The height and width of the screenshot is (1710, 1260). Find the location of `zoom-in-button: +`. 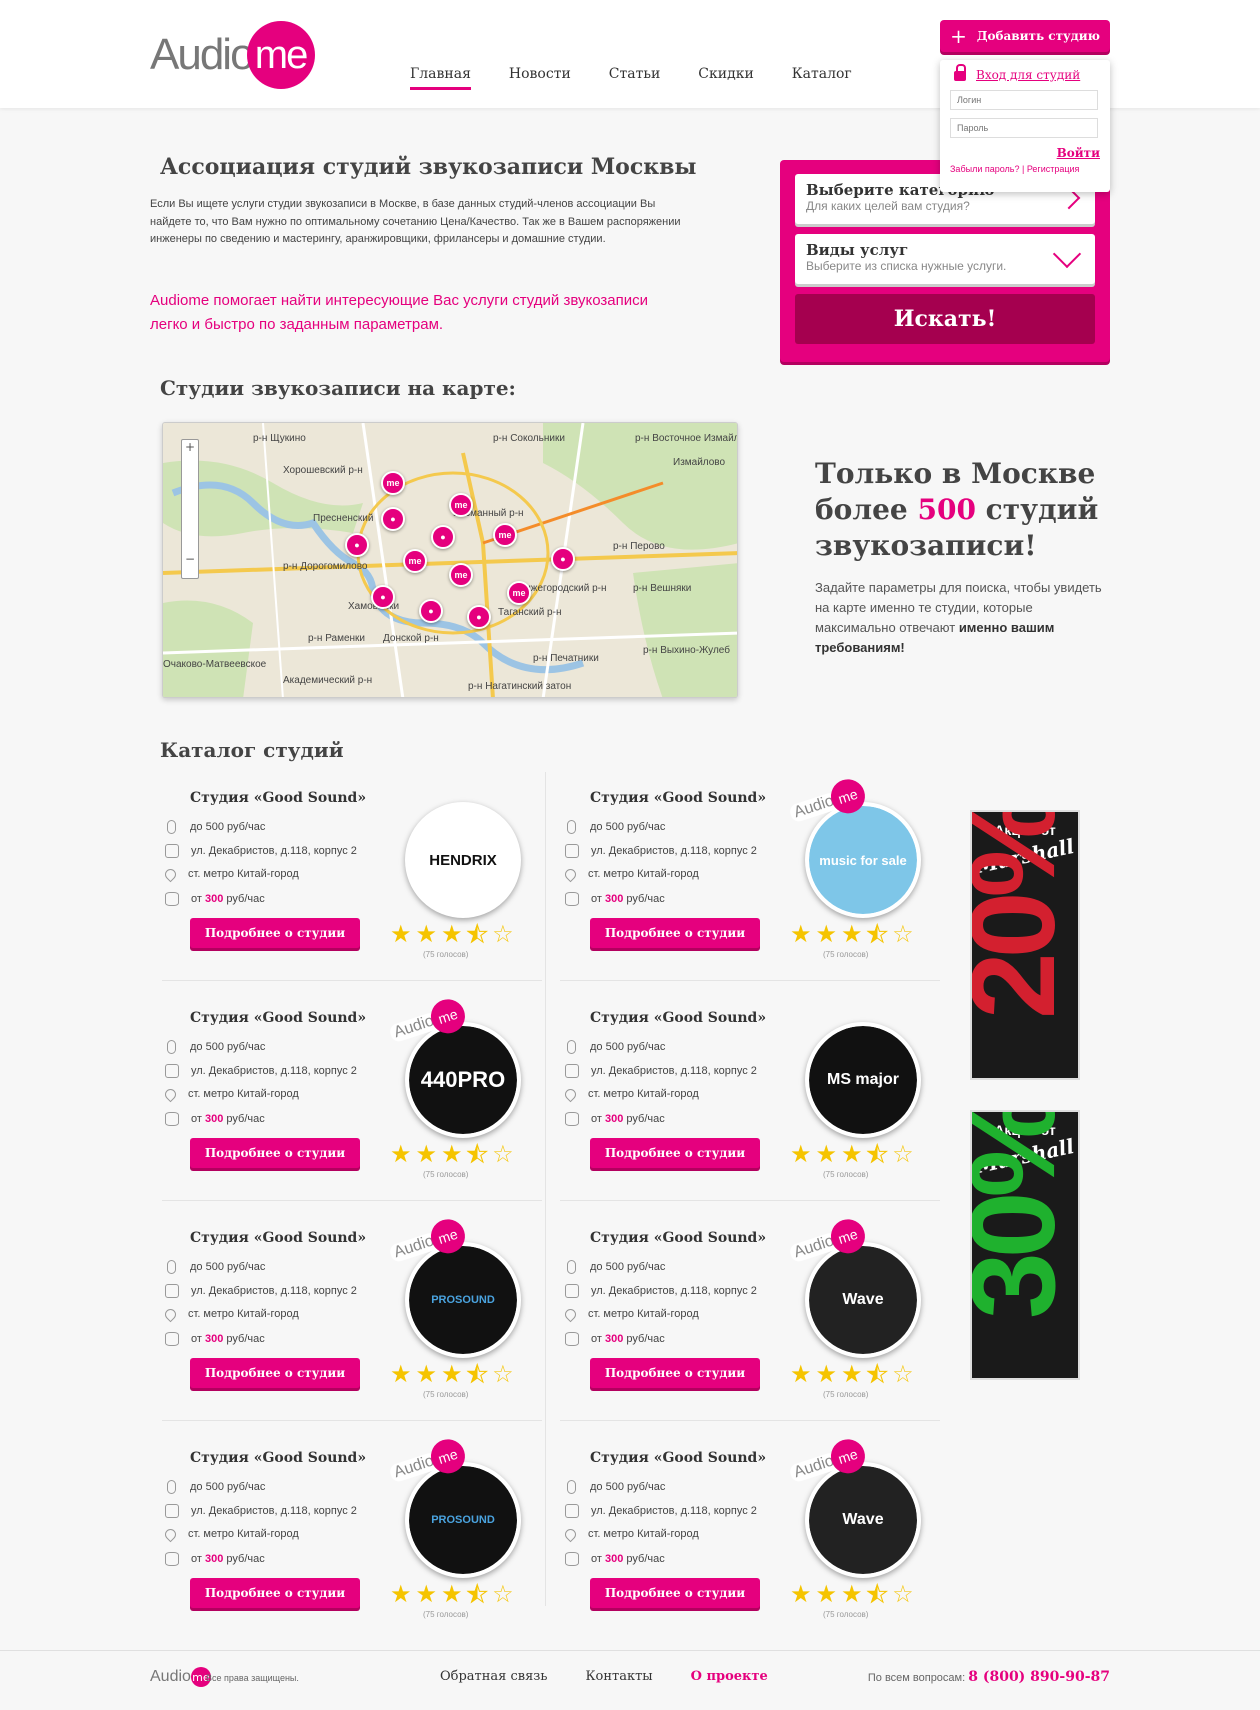

zoom-in-button: + is located at coordinates (190, 447).